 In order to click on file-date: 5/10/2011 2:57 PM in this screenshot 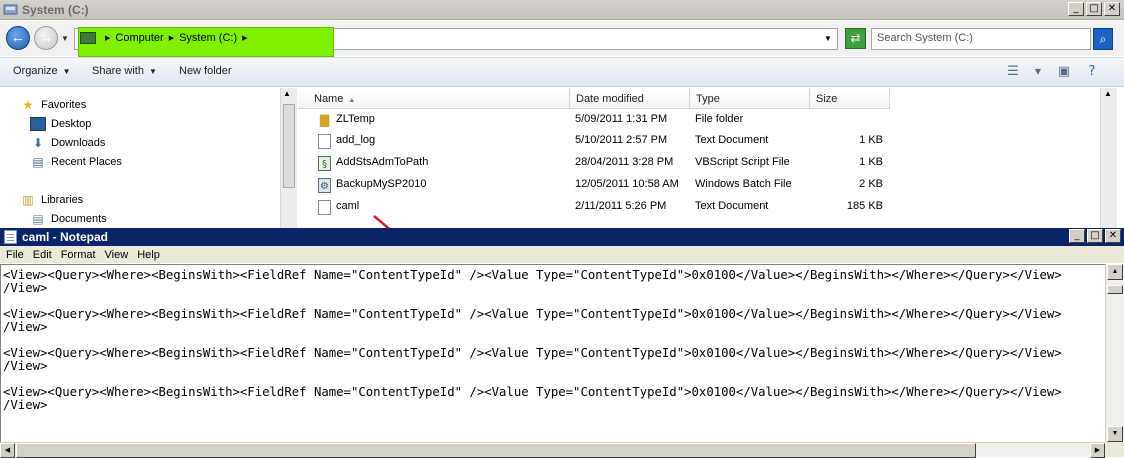, I will do `click(621, 140)`.